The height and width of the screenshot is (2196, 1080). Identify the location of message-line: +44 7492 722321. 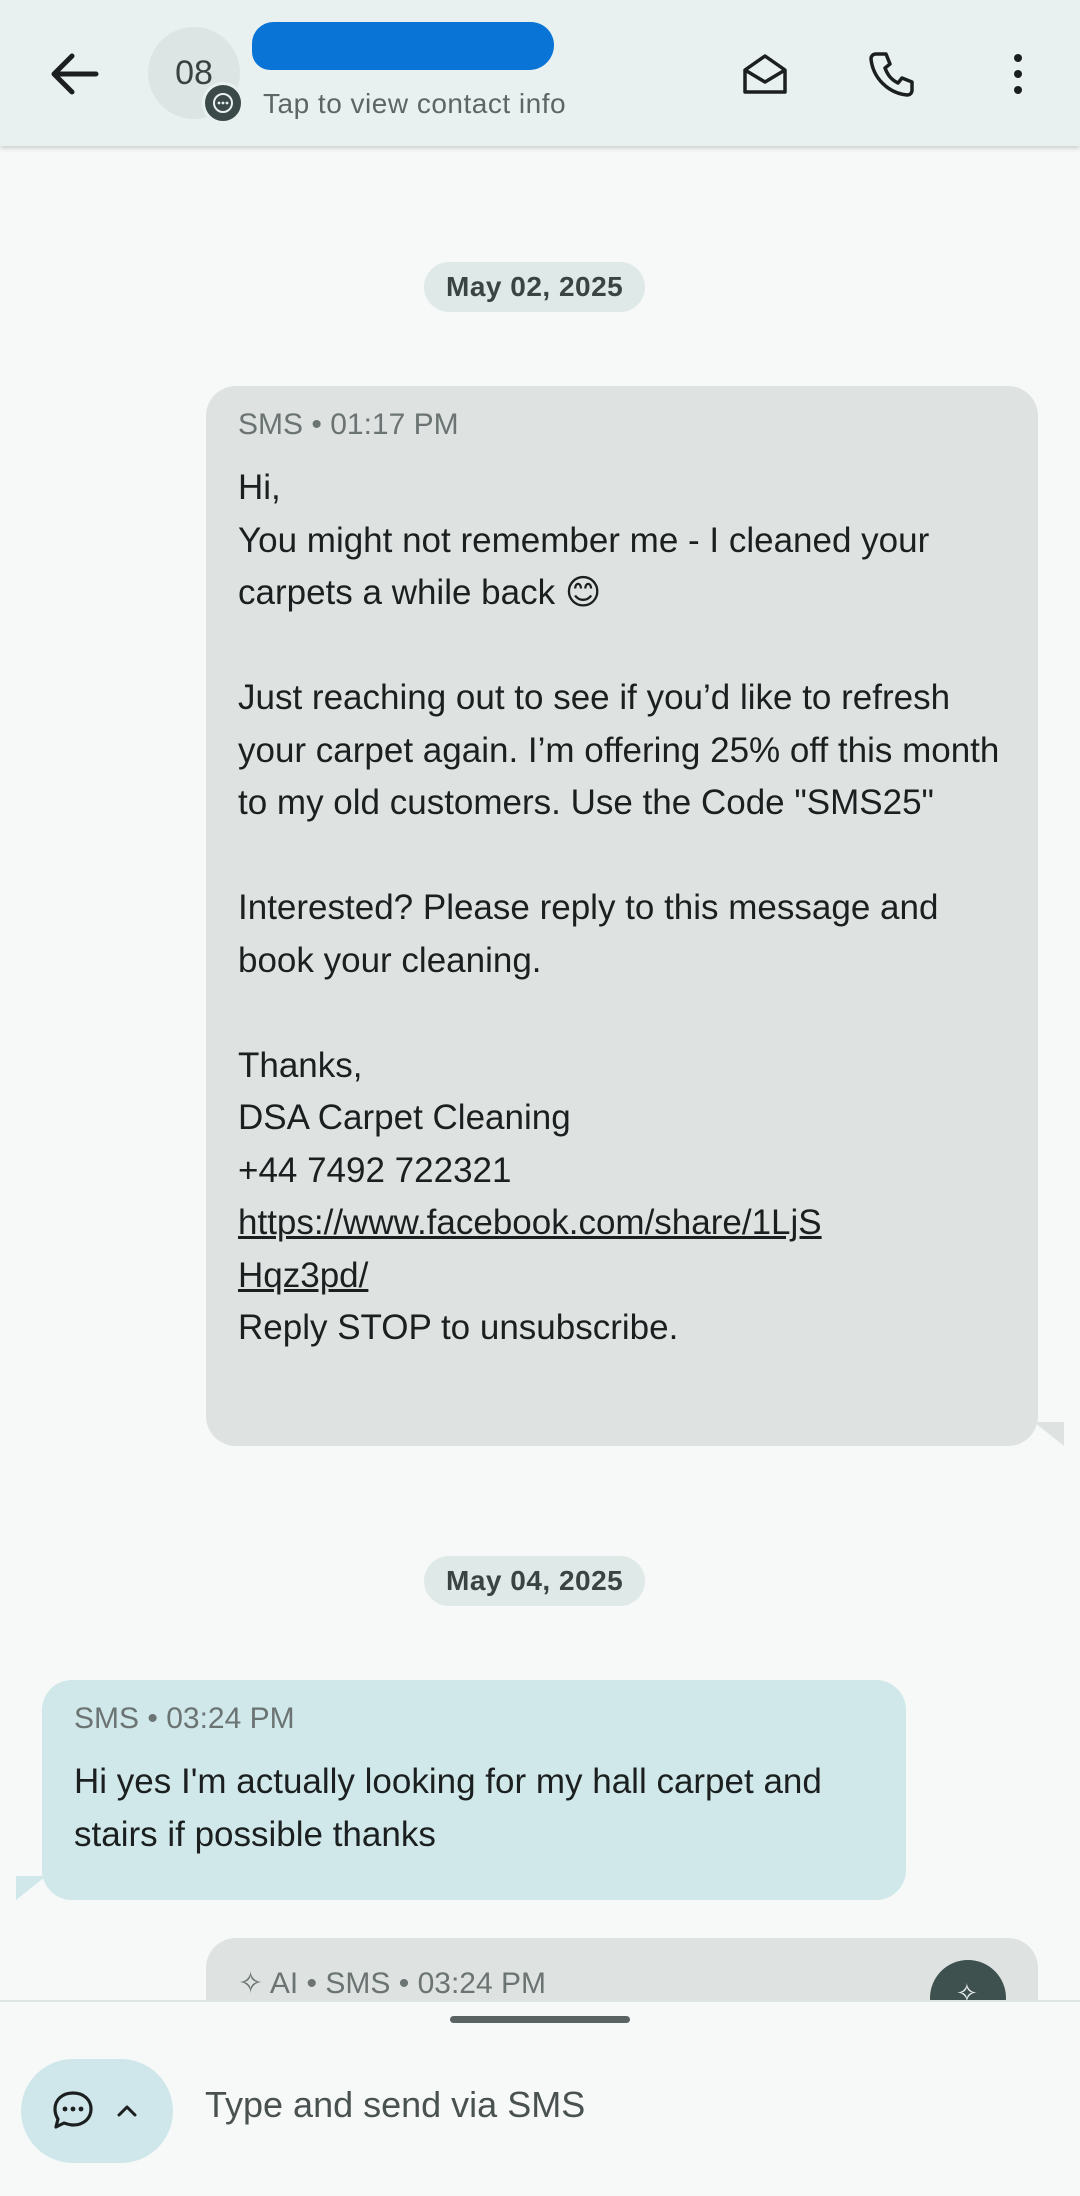
(375, 1170).